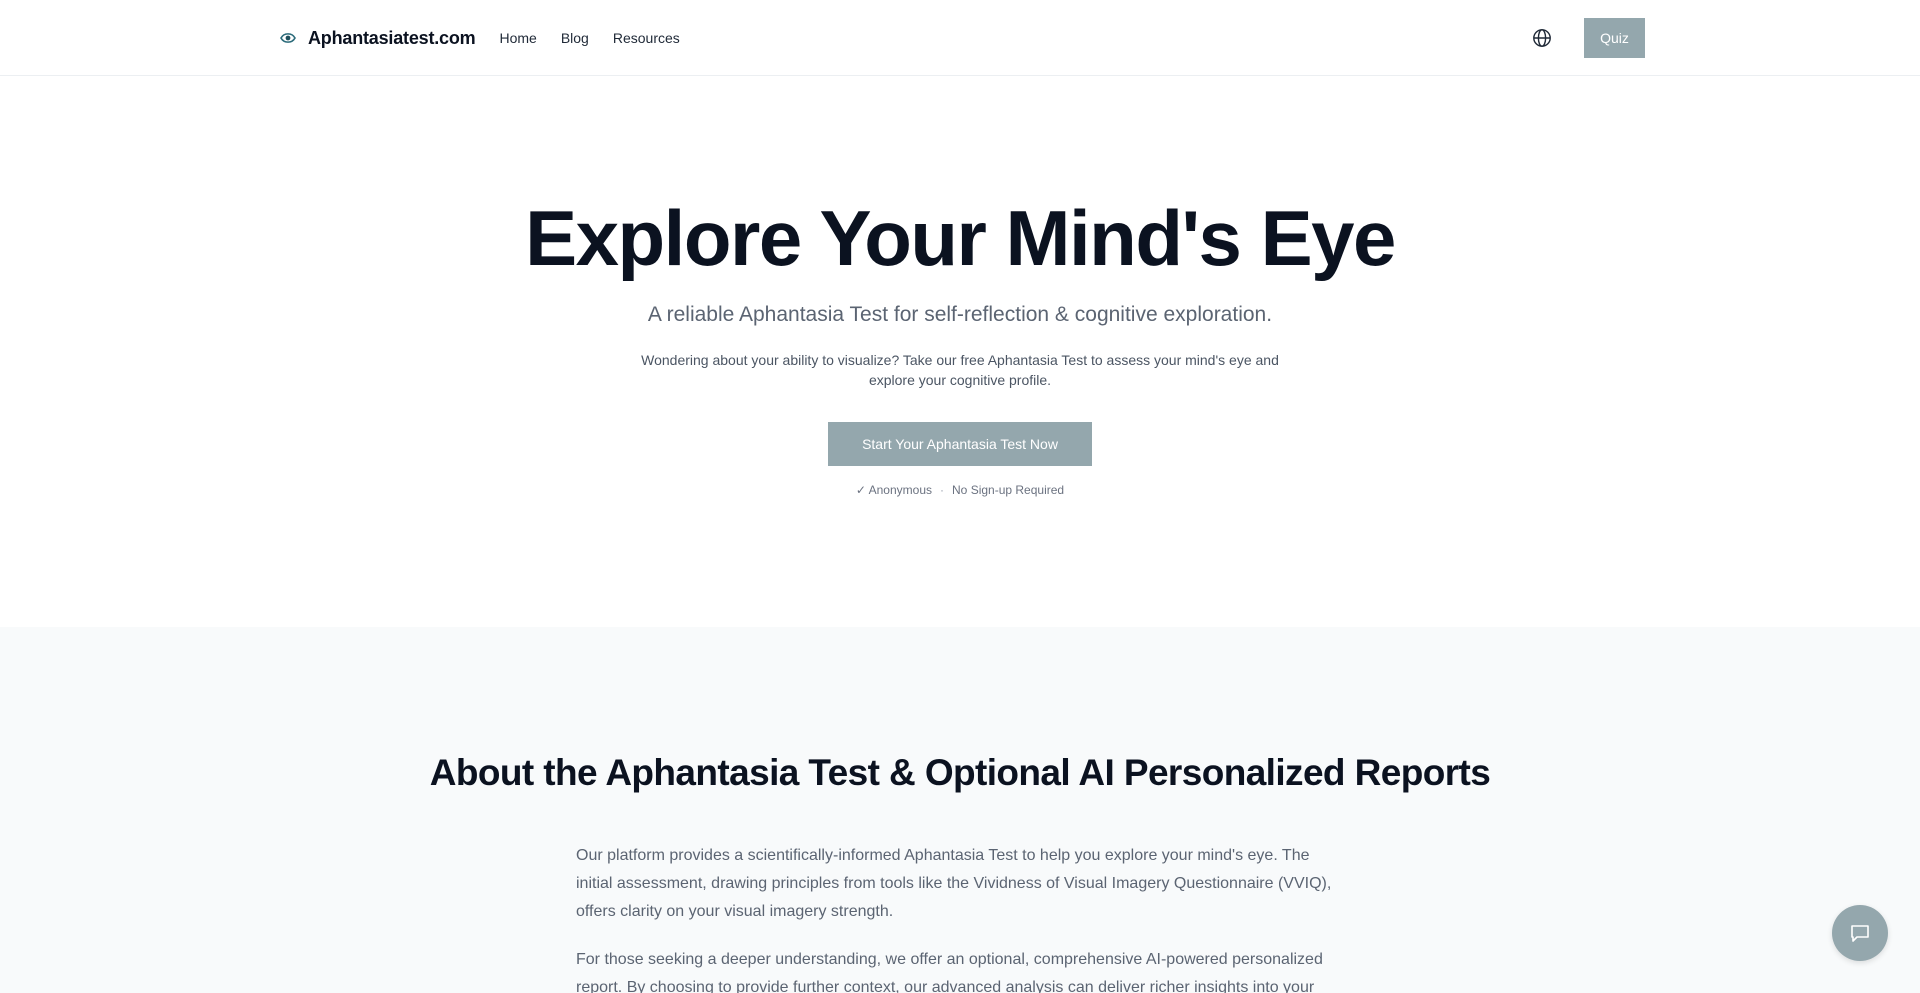 This screenshot has height=993, width=1920. I want to click on header-actions: Quiz, so click(1587, 38).